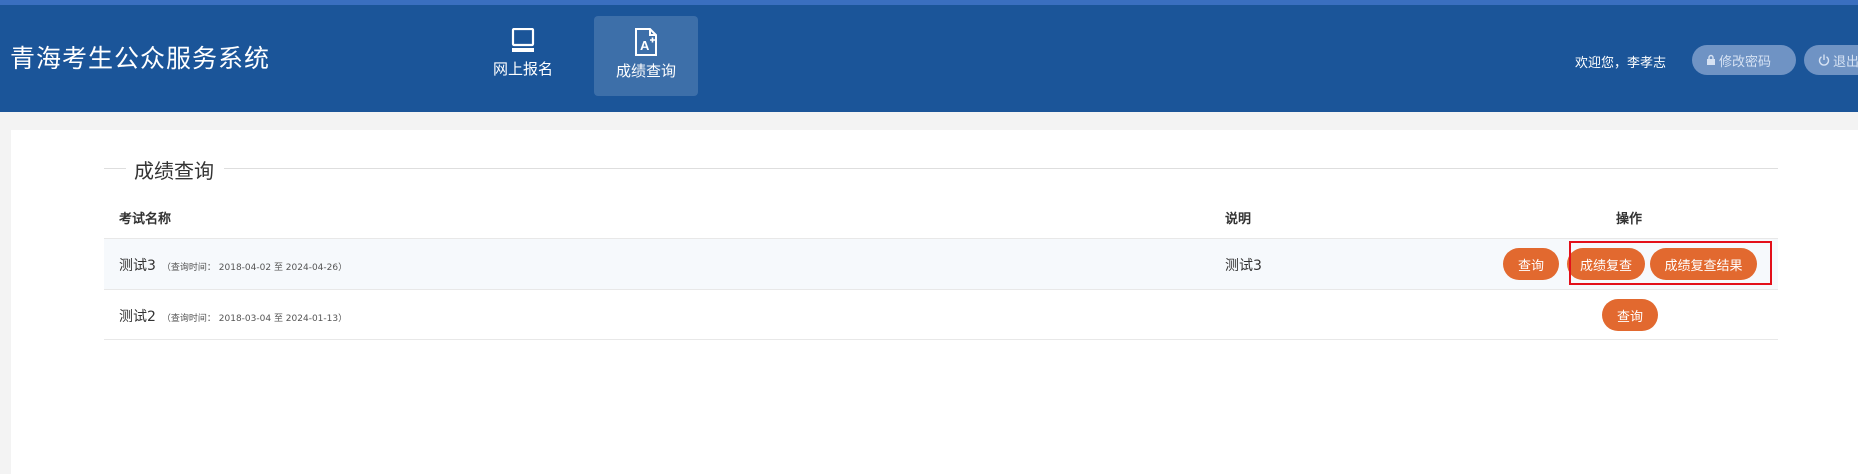 The image size is (1858, 474). I want to click on highlight-box, so click(1670, 263).